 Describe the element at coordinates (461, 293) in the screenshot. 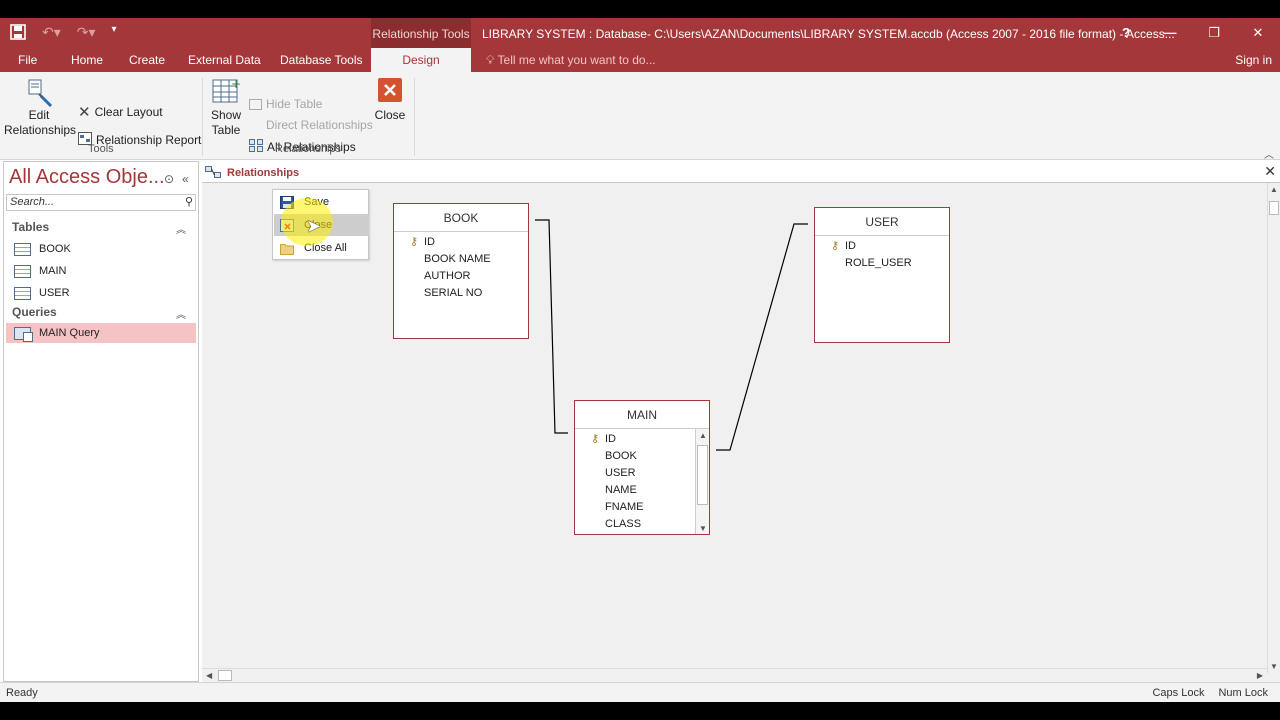

I see `field-row: SERIAL NO` at that location.